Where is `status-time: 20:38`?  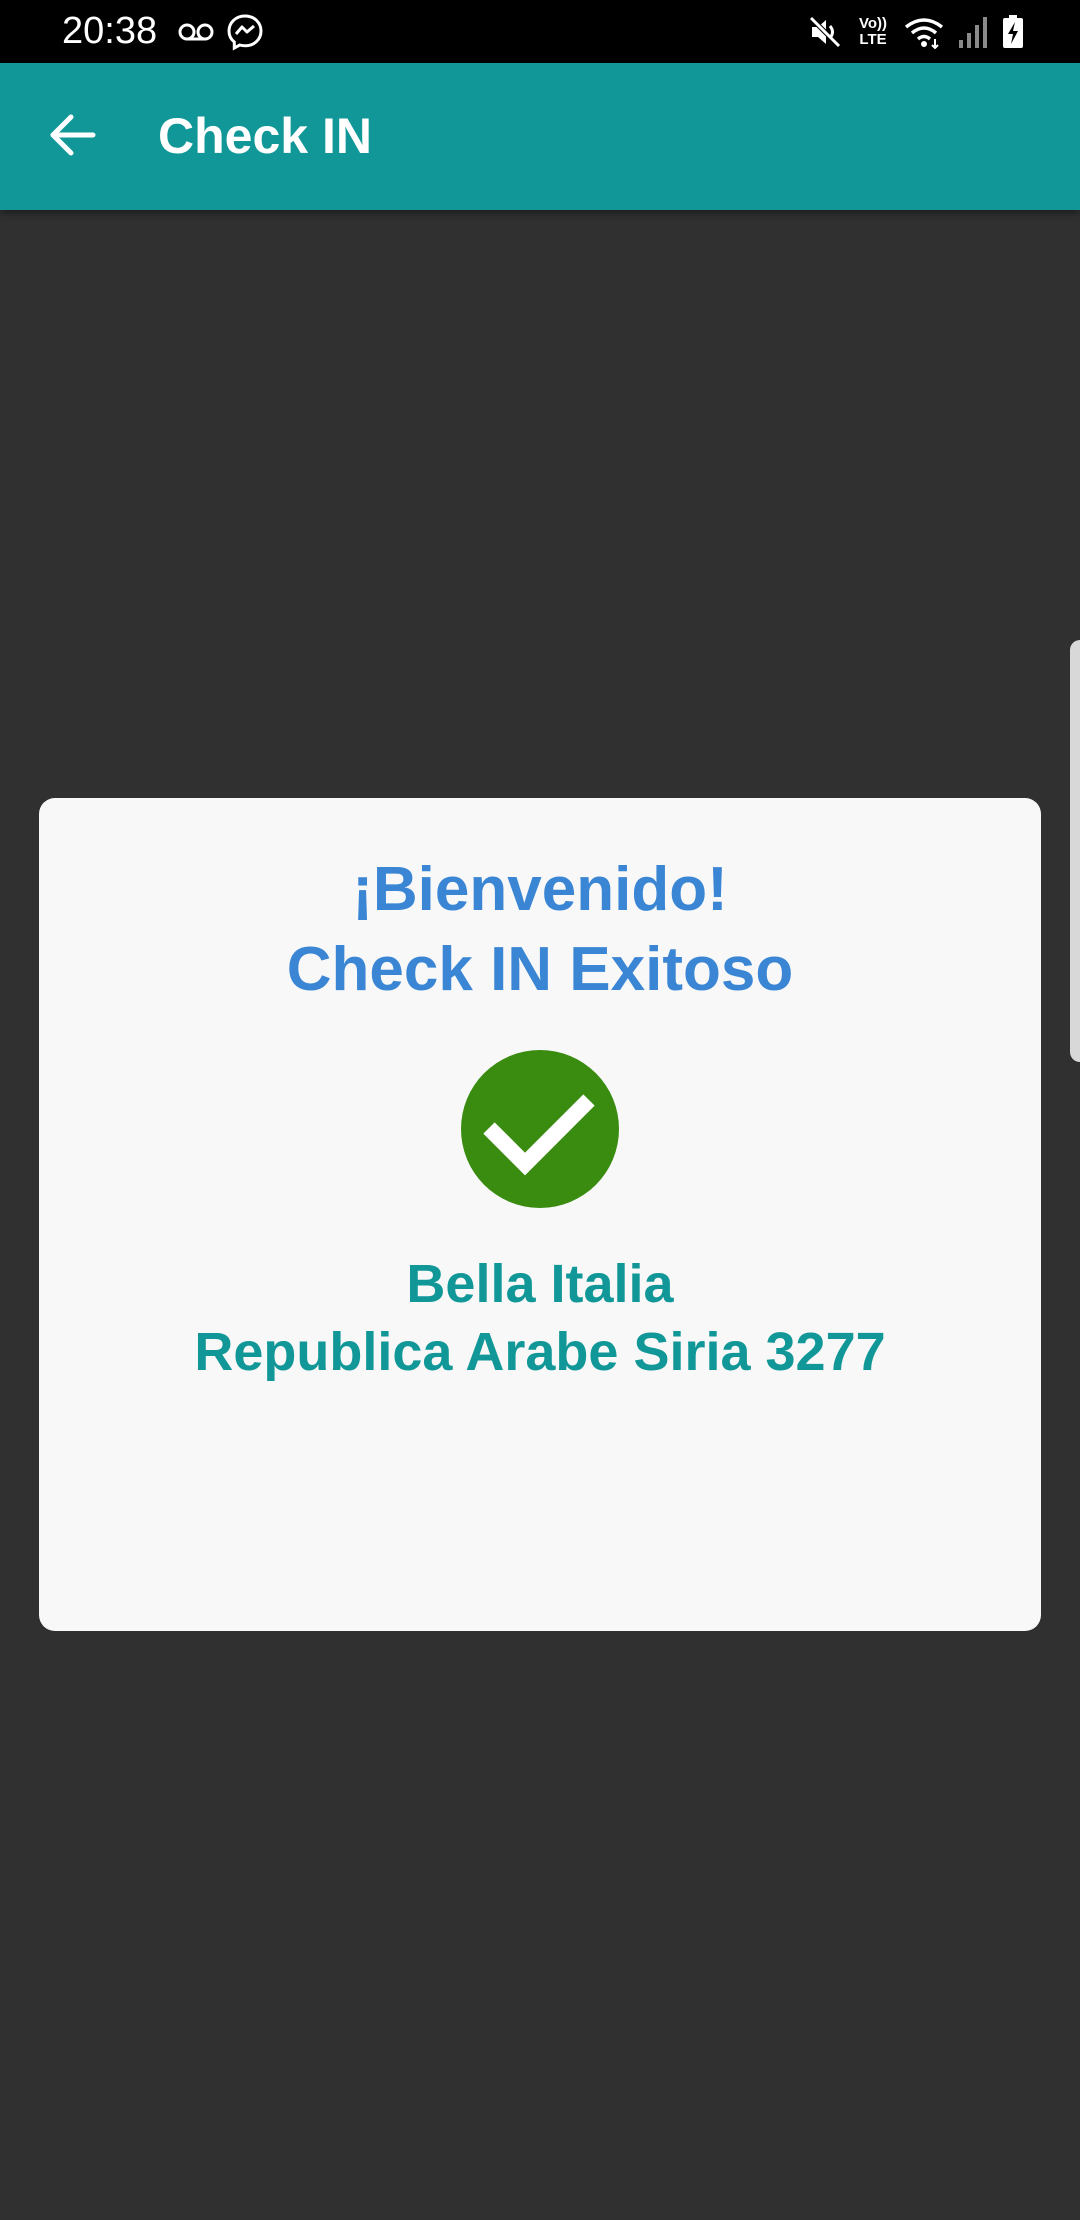 status-time: 20:38 is located at coordinates (110, 31).